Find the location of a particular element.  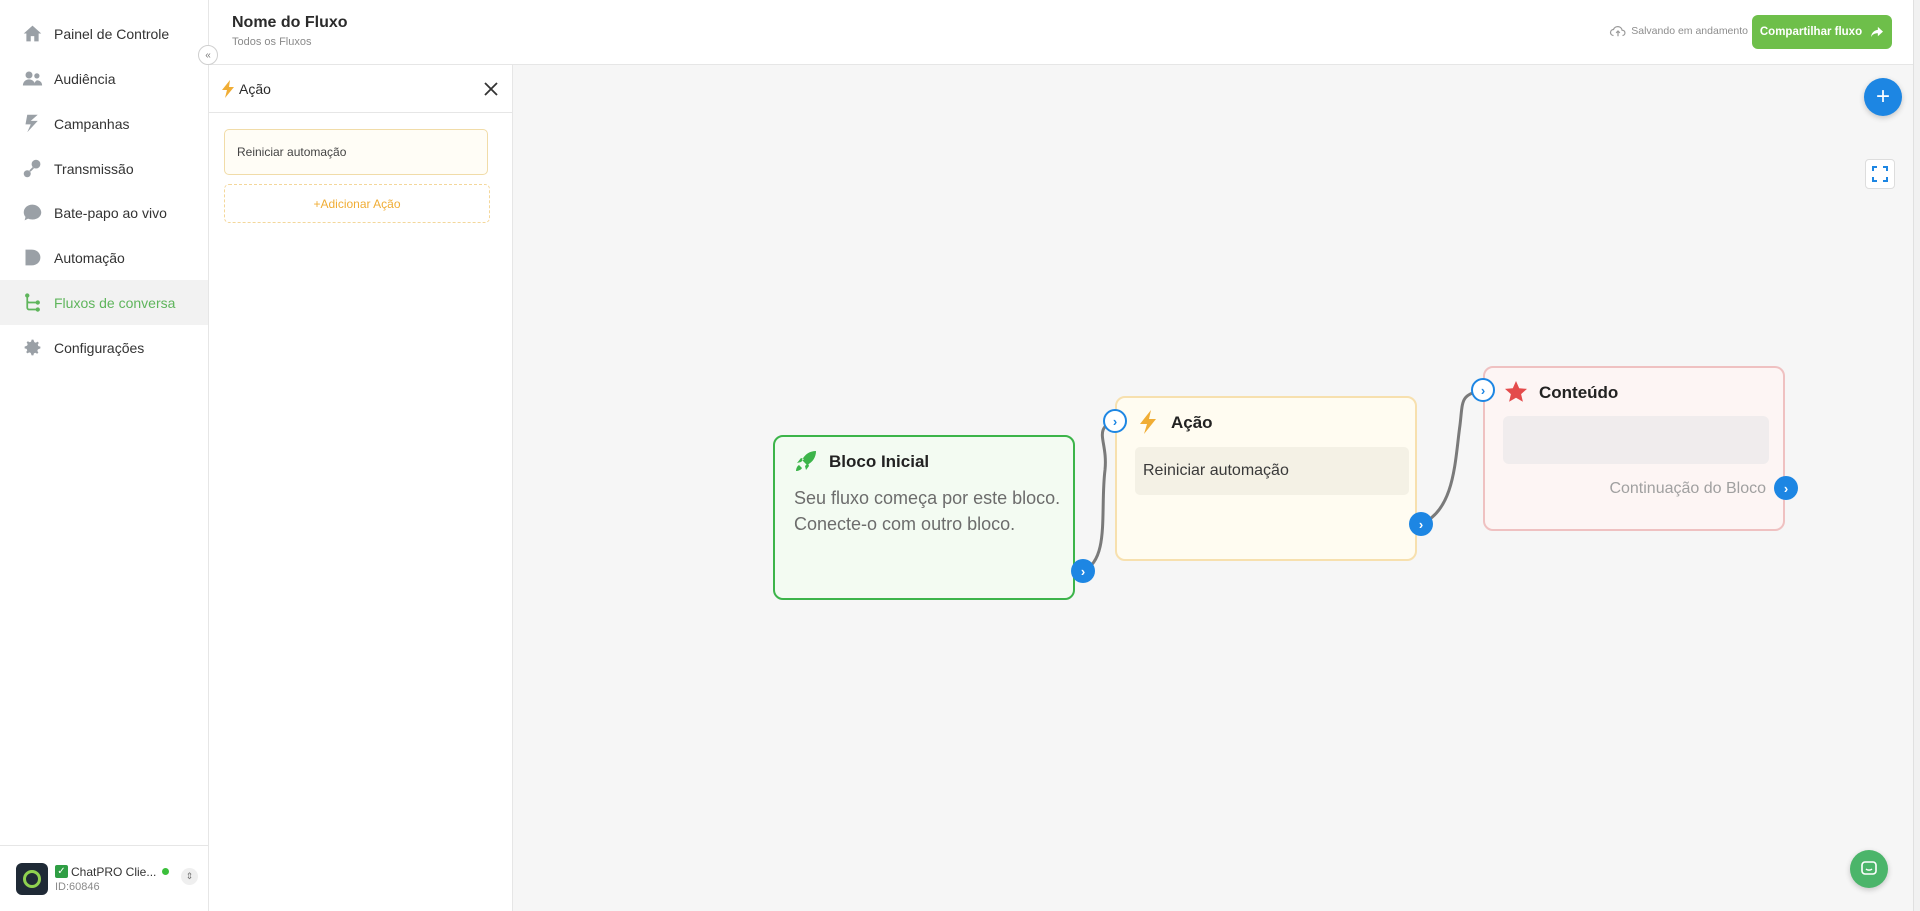

expand-icon is located at coordinates (1880, 174).